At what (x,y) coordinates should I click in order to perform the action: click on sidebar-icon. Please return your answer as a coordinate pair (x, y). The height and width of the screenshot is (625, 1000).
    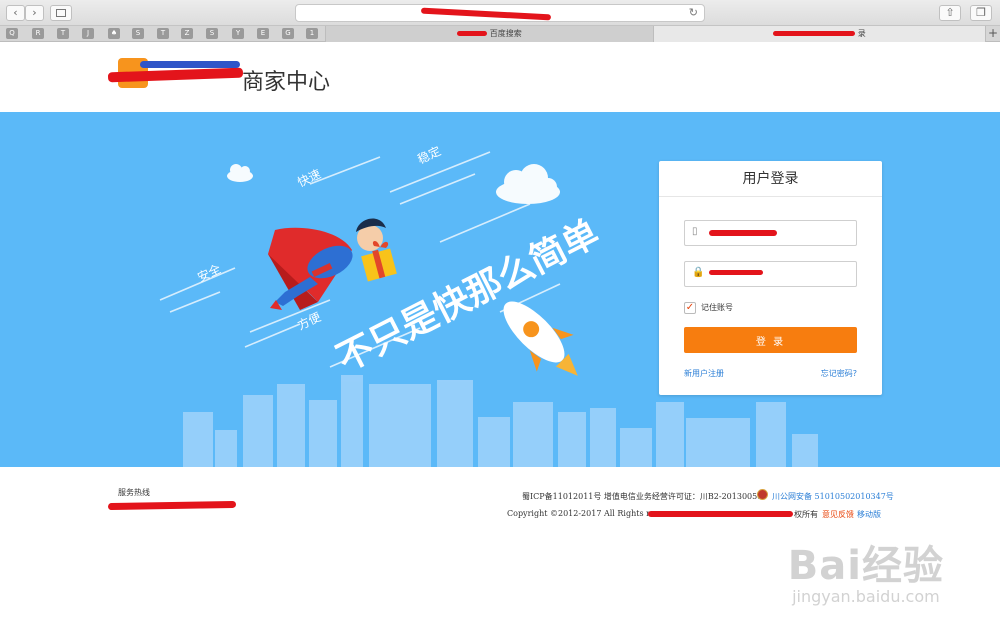
    Looking at the image, I should click on (61, 13).